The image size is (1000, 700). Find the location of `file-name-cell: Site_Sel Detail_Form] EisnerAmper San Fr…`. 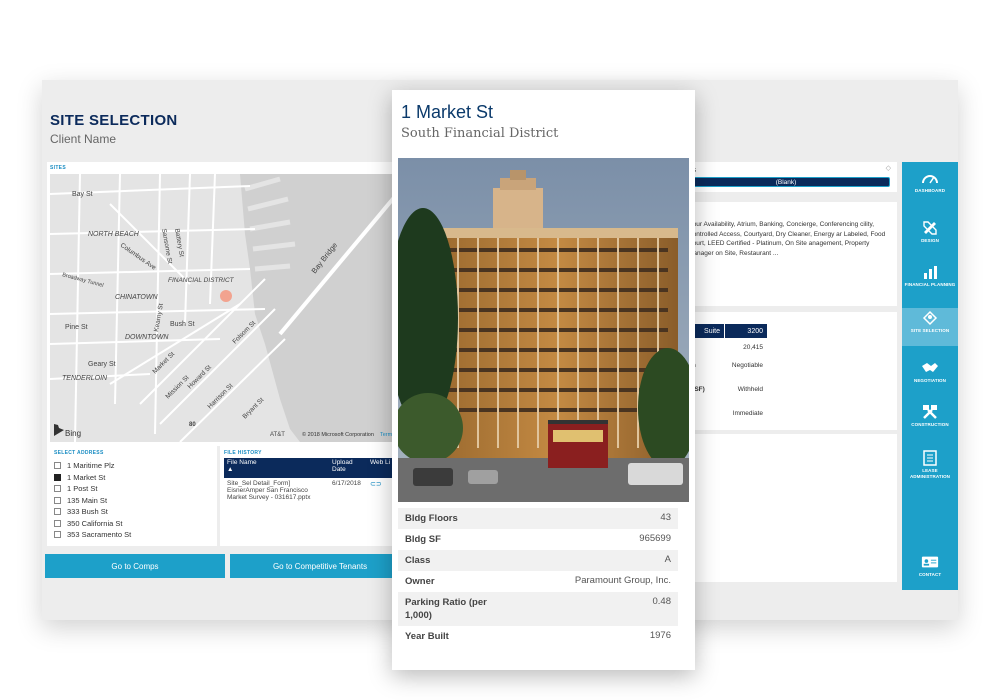

file-name-cell: Site_Sel Detail_Form] EisnerAmper San Fr… is located at coordinates (276, 490).